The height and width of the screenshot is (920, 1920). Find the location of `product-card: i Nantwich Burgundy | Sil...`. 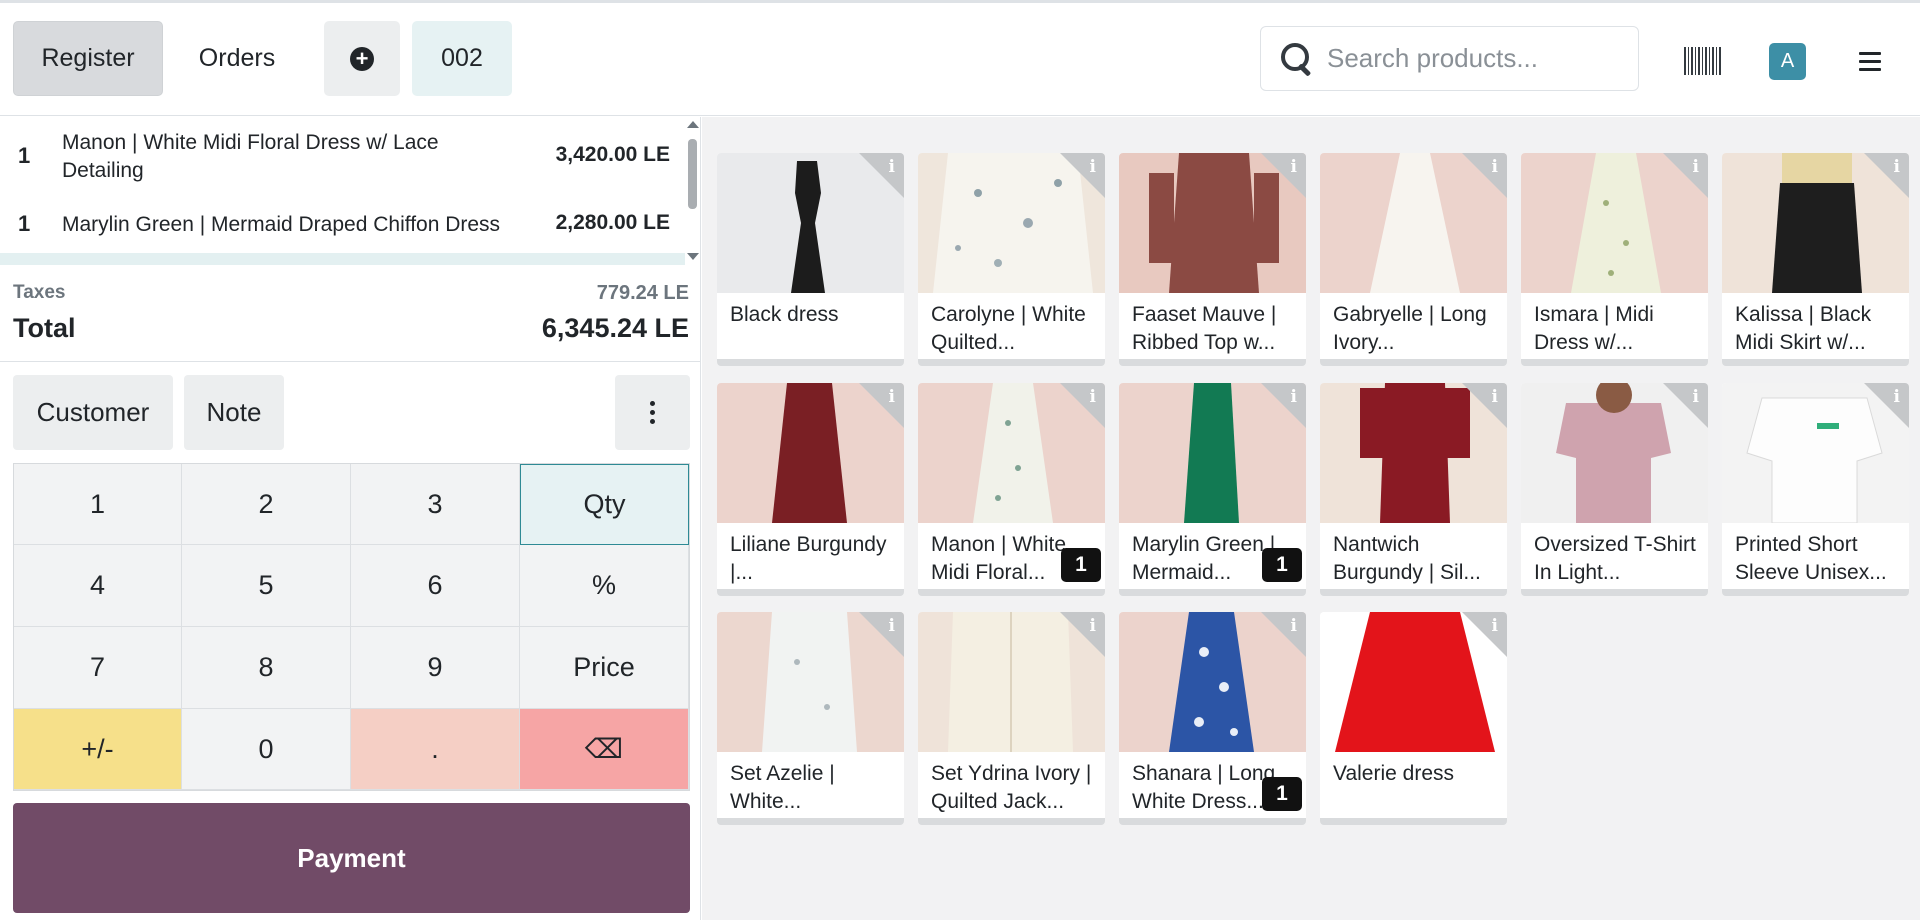

product-card: i Nantwich Burgundy | Sil... is located at coordinates (1413, 489).